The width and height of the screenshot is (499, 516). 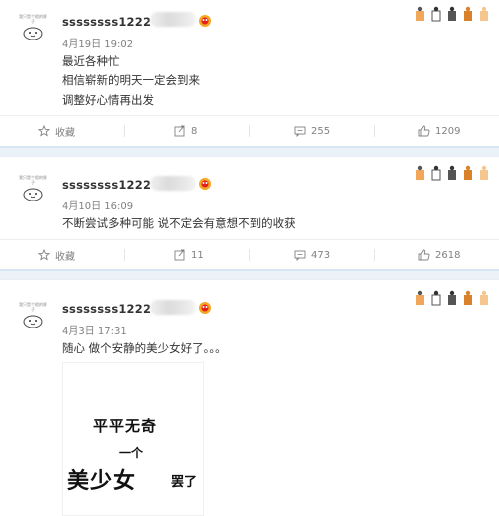 What do you see at coordinates (91, 61) in the screenshot?
I see `post-text-line: 最近各种忙` at bounding box center [91, 61].